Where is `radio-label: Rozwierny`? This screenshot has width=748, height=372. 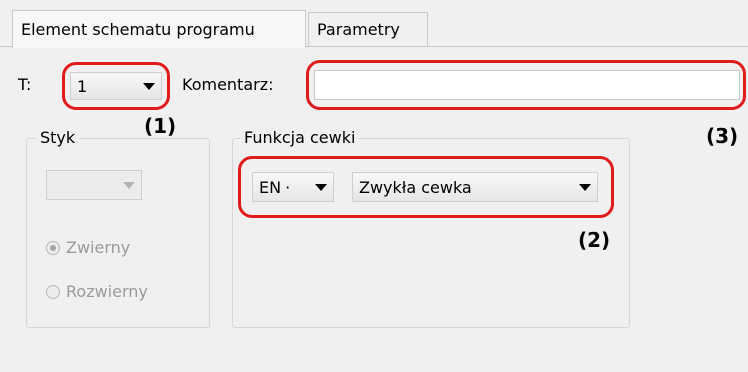 radio-label: Rozwierny is located at coordinates (107, 291).